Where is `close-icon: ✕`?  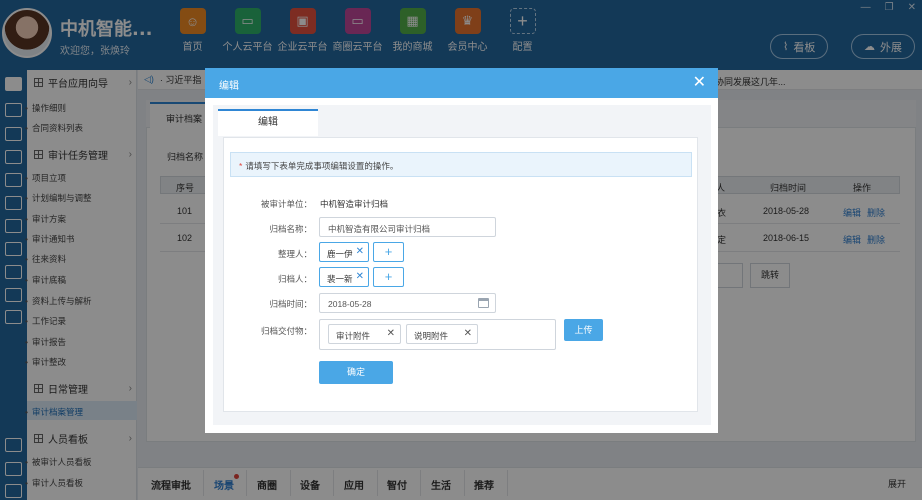 close-icon: ✕ is located at coordinates (699, 82).